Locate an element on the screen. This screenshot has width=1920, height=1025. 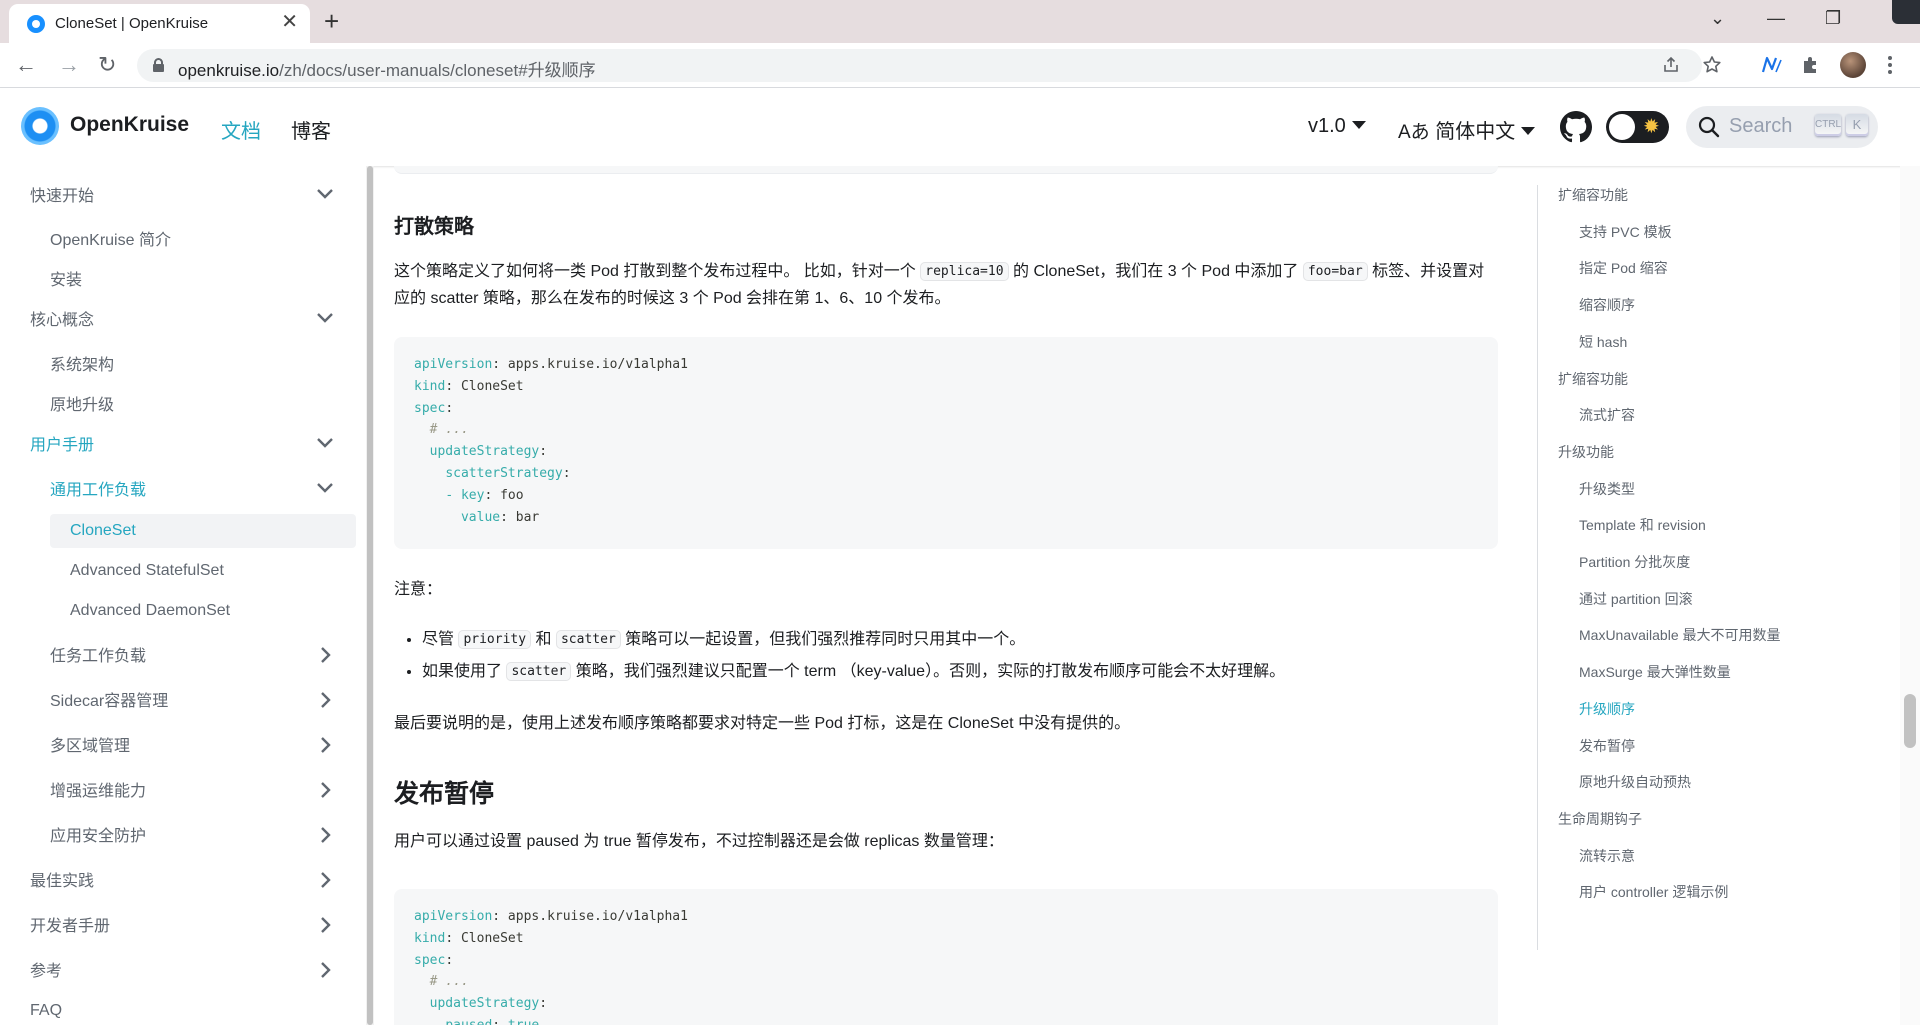
sidebar-item-multi-domain: 多区域管理 is located at coordinates (90, 744).